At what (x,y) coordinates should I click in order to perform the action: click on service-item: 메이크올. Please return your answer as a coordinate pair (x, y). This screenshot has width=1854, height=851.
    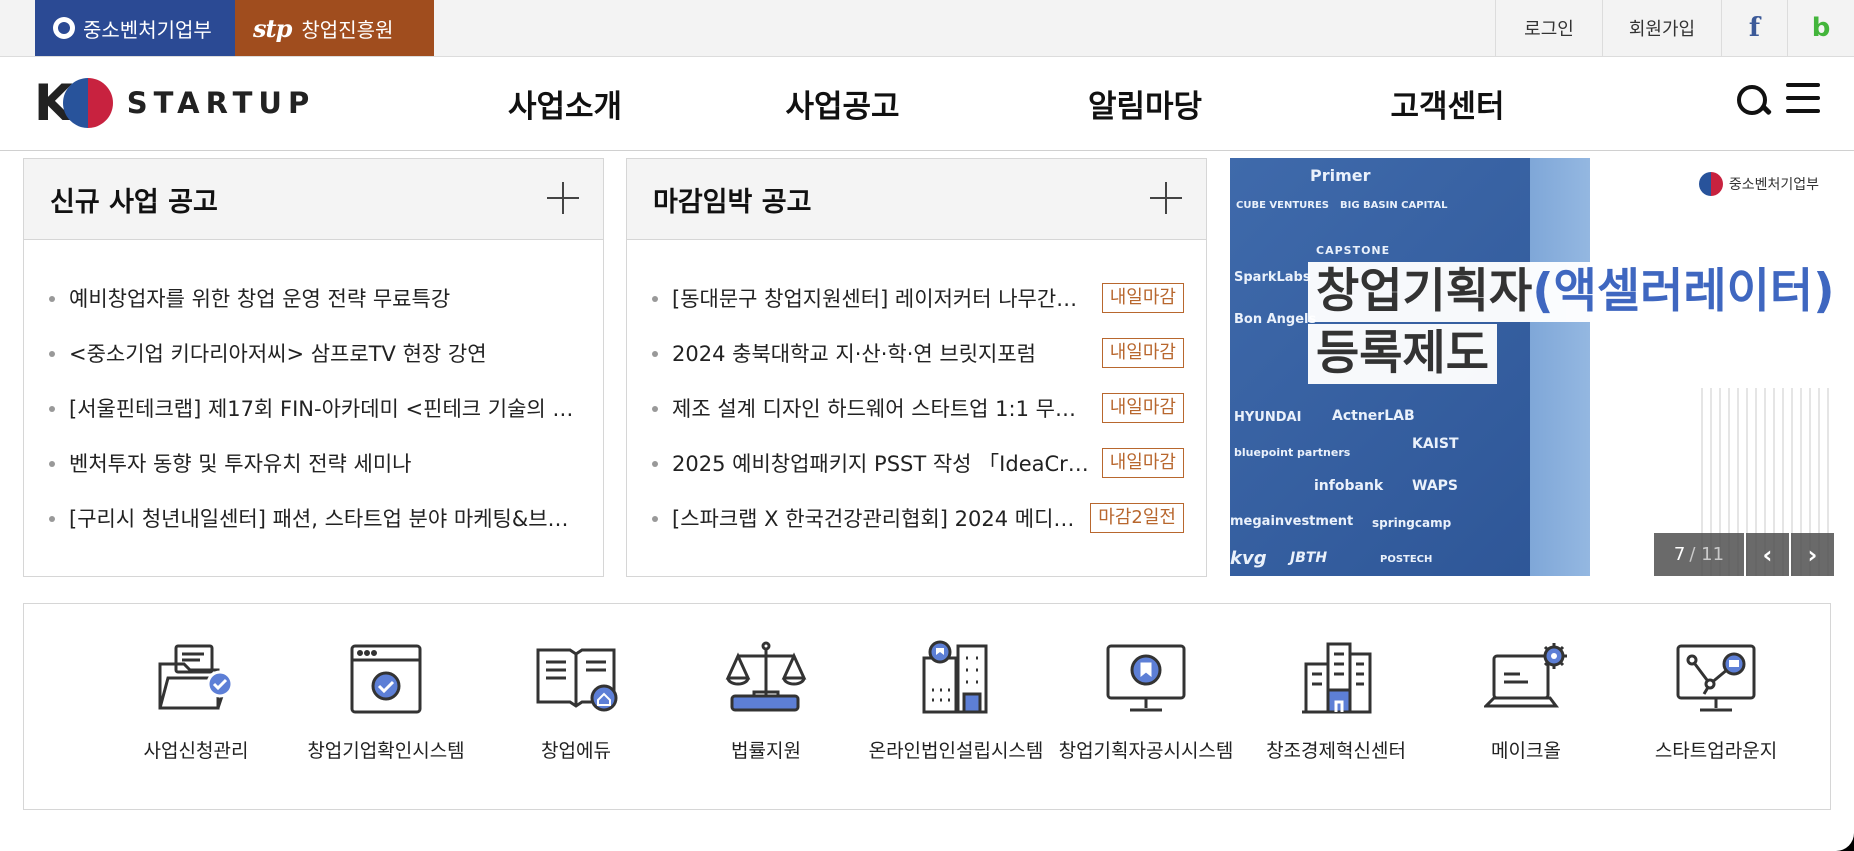
    Looking at the image, I should click on (1526, 706).